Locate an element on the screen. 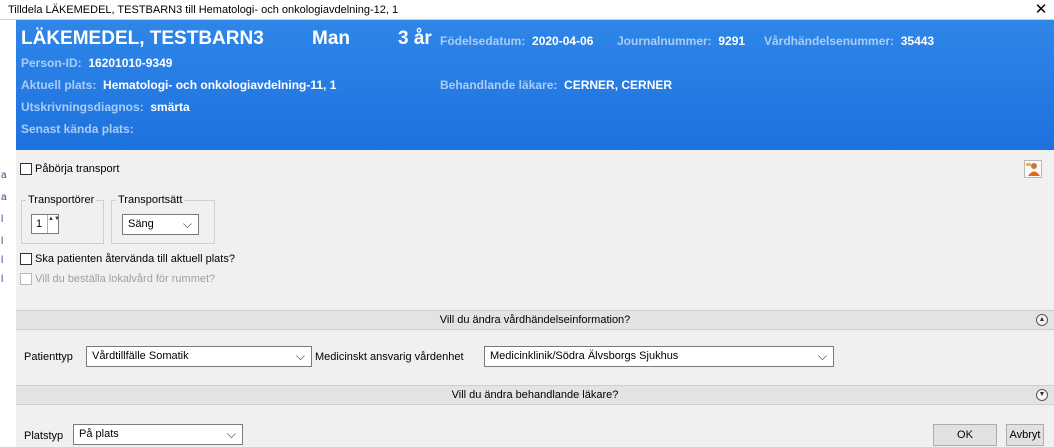 The image size is (1054, 447). physician-change-section-header: Vill du ändra behandlande läkare? ▼ is located at coordinates (535, 395).